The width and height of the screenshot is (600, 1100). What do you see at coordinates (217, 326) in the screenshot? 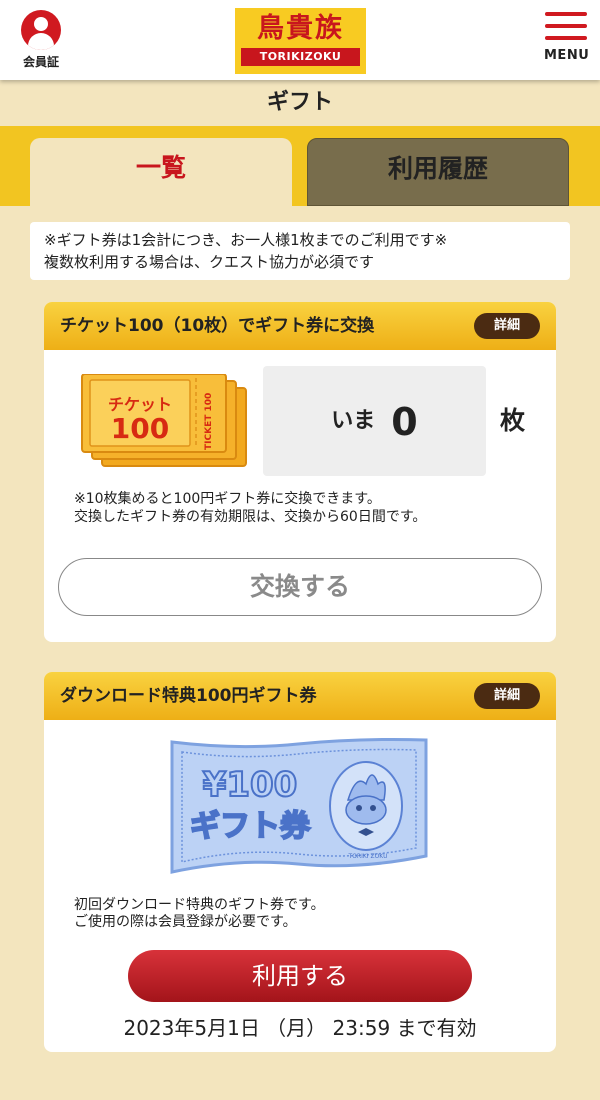
I see `card-title: チケット100（10枚）でギフト券に交換` at bounding box center [217, 326].